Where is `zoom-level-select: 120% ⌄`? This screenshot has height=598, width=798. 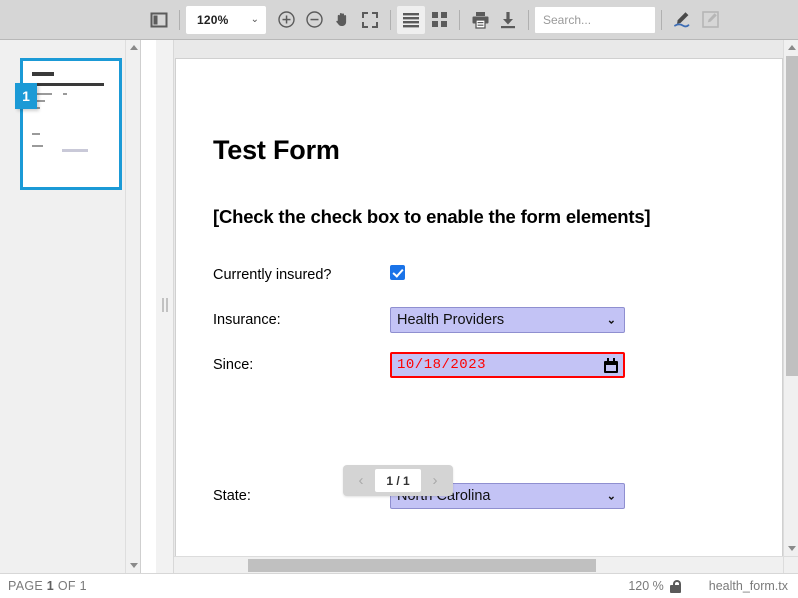 zoom-level-select: 120% ⌄ is located at coordinates (226, 19).